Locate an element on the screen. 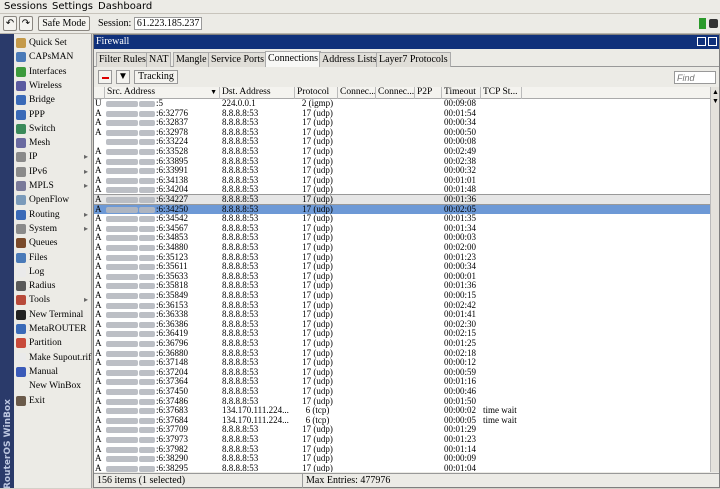 The height and width of the screenshot is (489, 720). tab-connections: Connections is located at coordinates (293, 59).